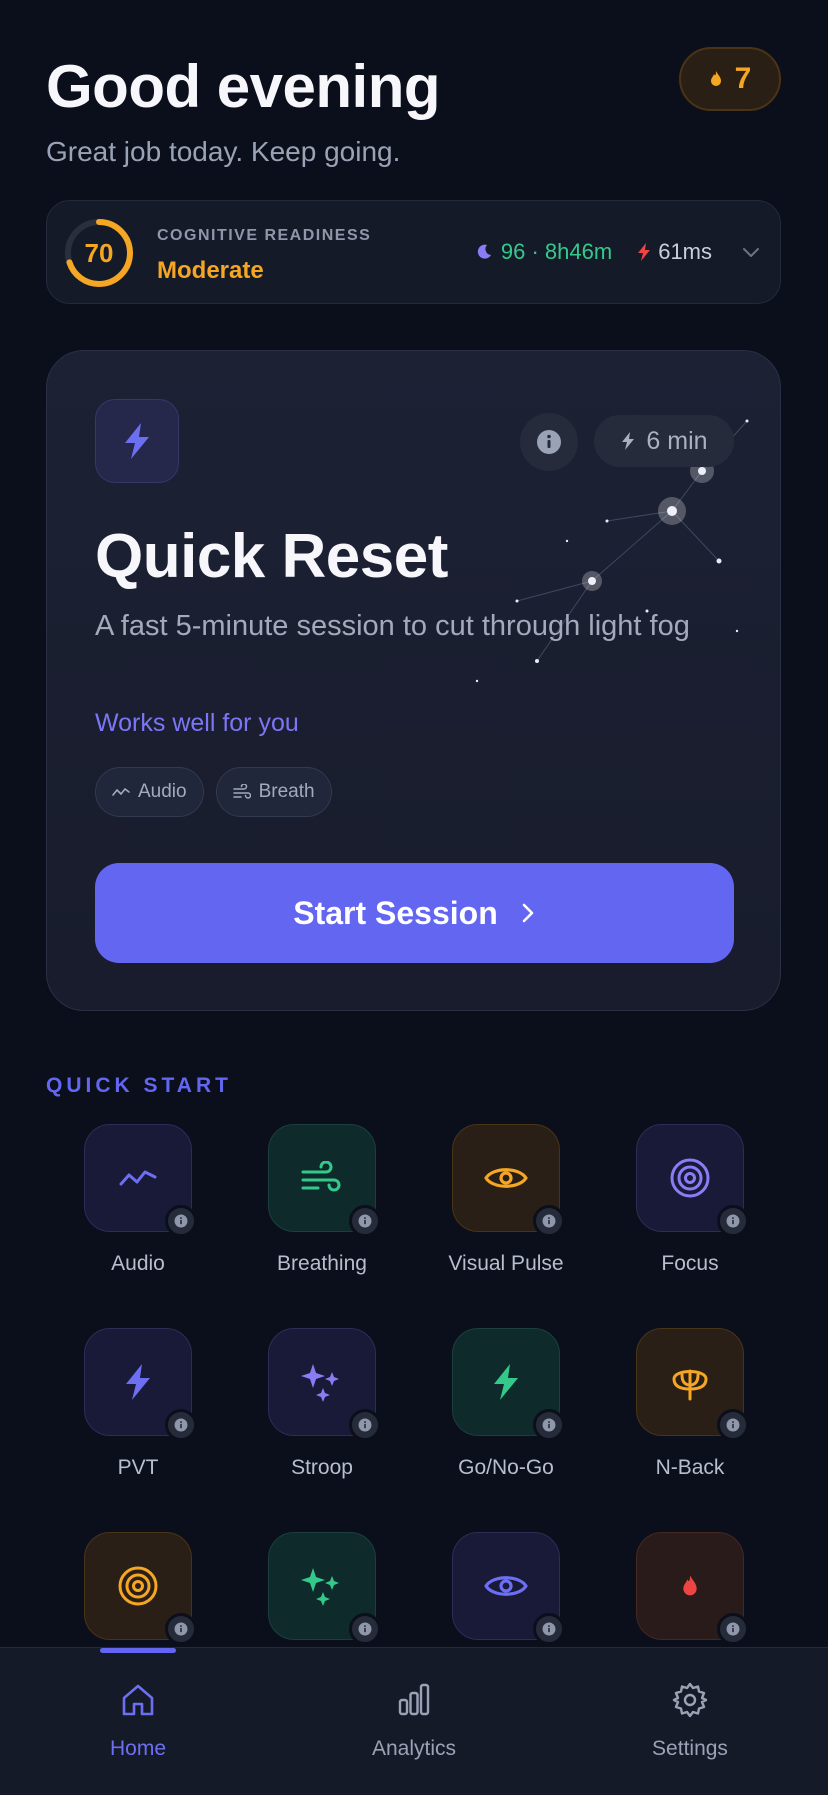 The height and width of the screenshot is (1795, 828). I want to click on quick-start-tile: Audio, so click(138, 1200).